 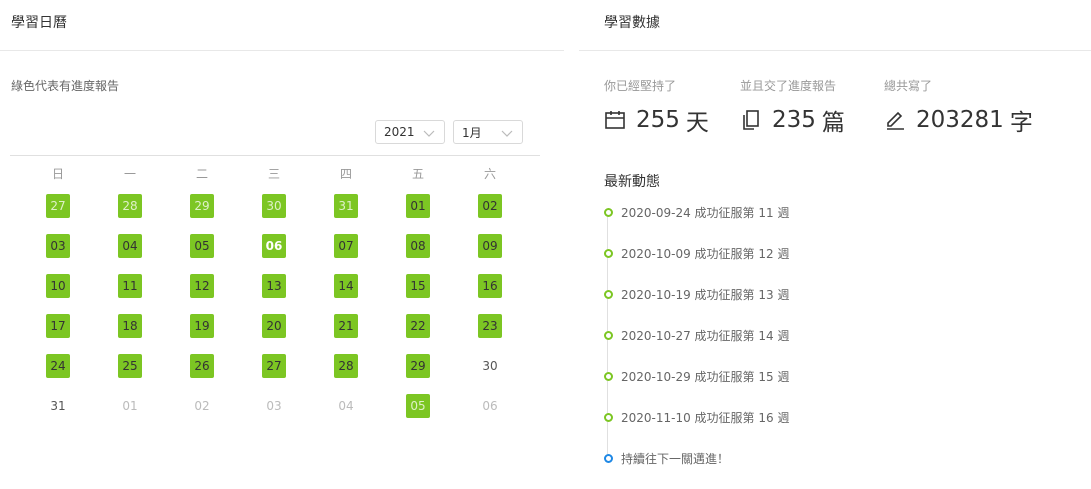 I want to click on documents-icon, so click(x=751, y=120).